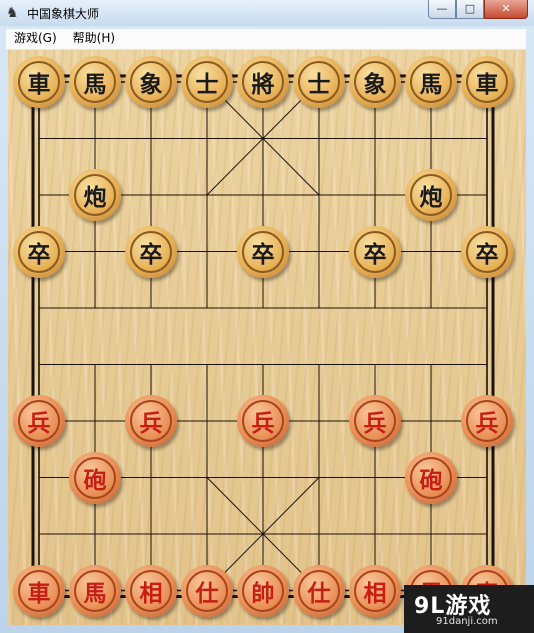 The image size is (534, 633). I want to click on menu-game: 游戏(G), so click(35, 39).